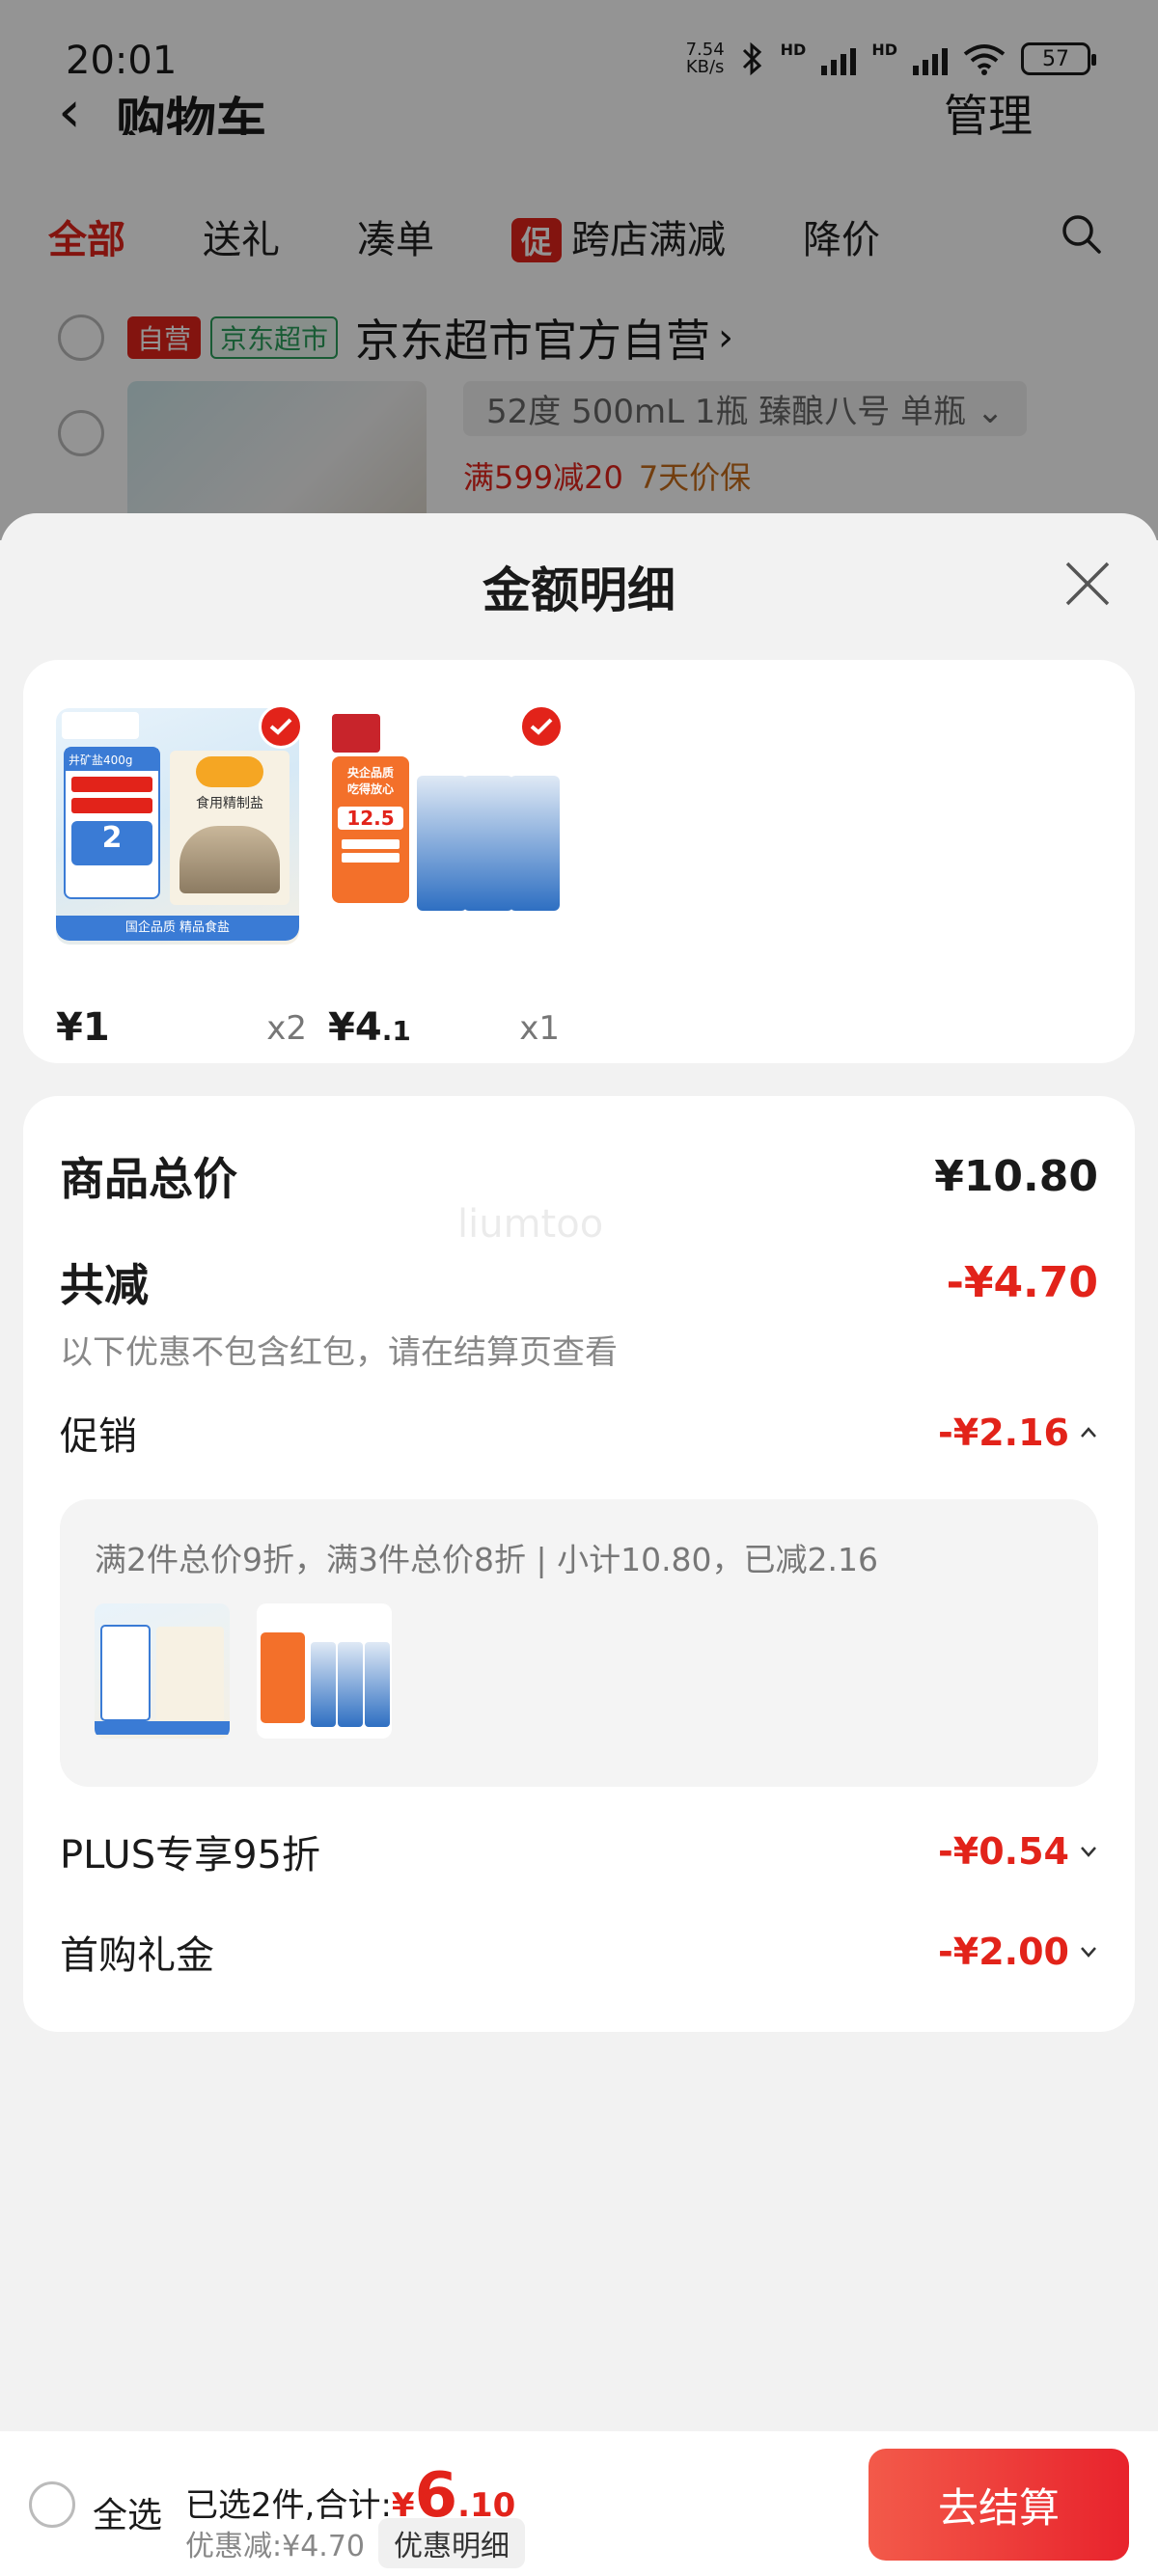 This screenshot has height=2576, width=1158. I want to click on plus-discount-row: PLUS专享95折 -¥0.54, so click(579, 1851).